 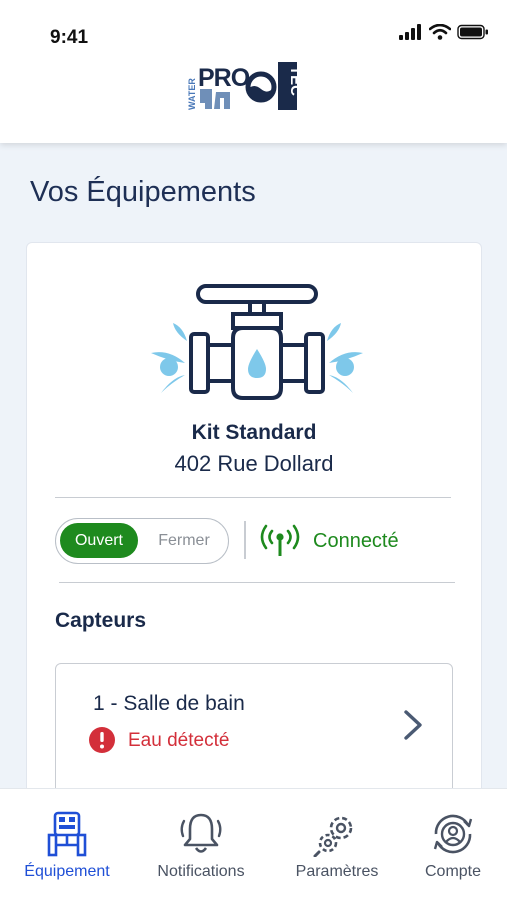 What do you see at coordinates (254, 432) in the screenshot?
I see `kit-name: Kit Standard` at bounding box center [254, 432].